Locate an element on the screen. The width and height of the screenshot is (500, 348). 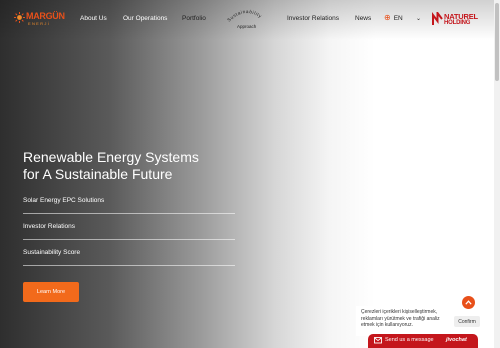
sustainability-arc-text: Sustainability is located at coordinates (244, 16).